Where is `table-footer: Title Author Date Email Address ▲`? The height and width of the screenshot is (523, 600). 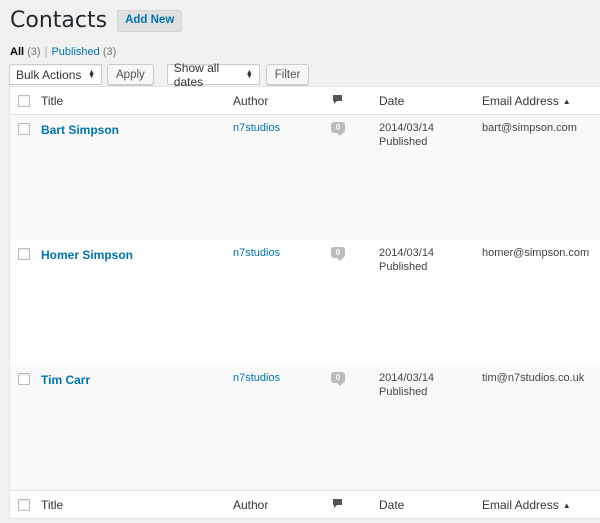
table-footer: Title Author Date Email Address ▲ is located at coordinates (305, 504).